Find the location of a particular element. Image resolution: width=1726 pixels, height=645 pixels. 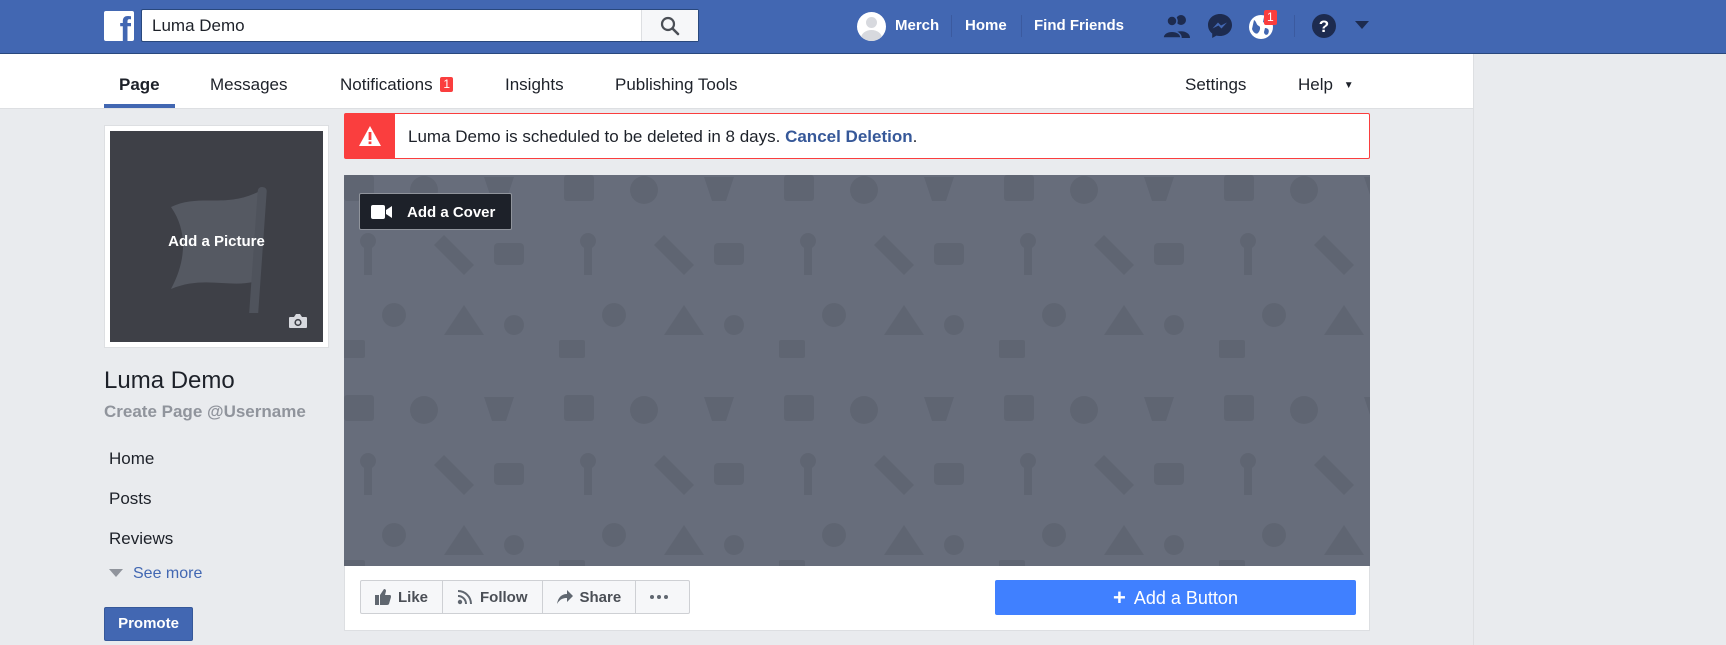

chevron-down-icon is located at coordinates (116, 572).